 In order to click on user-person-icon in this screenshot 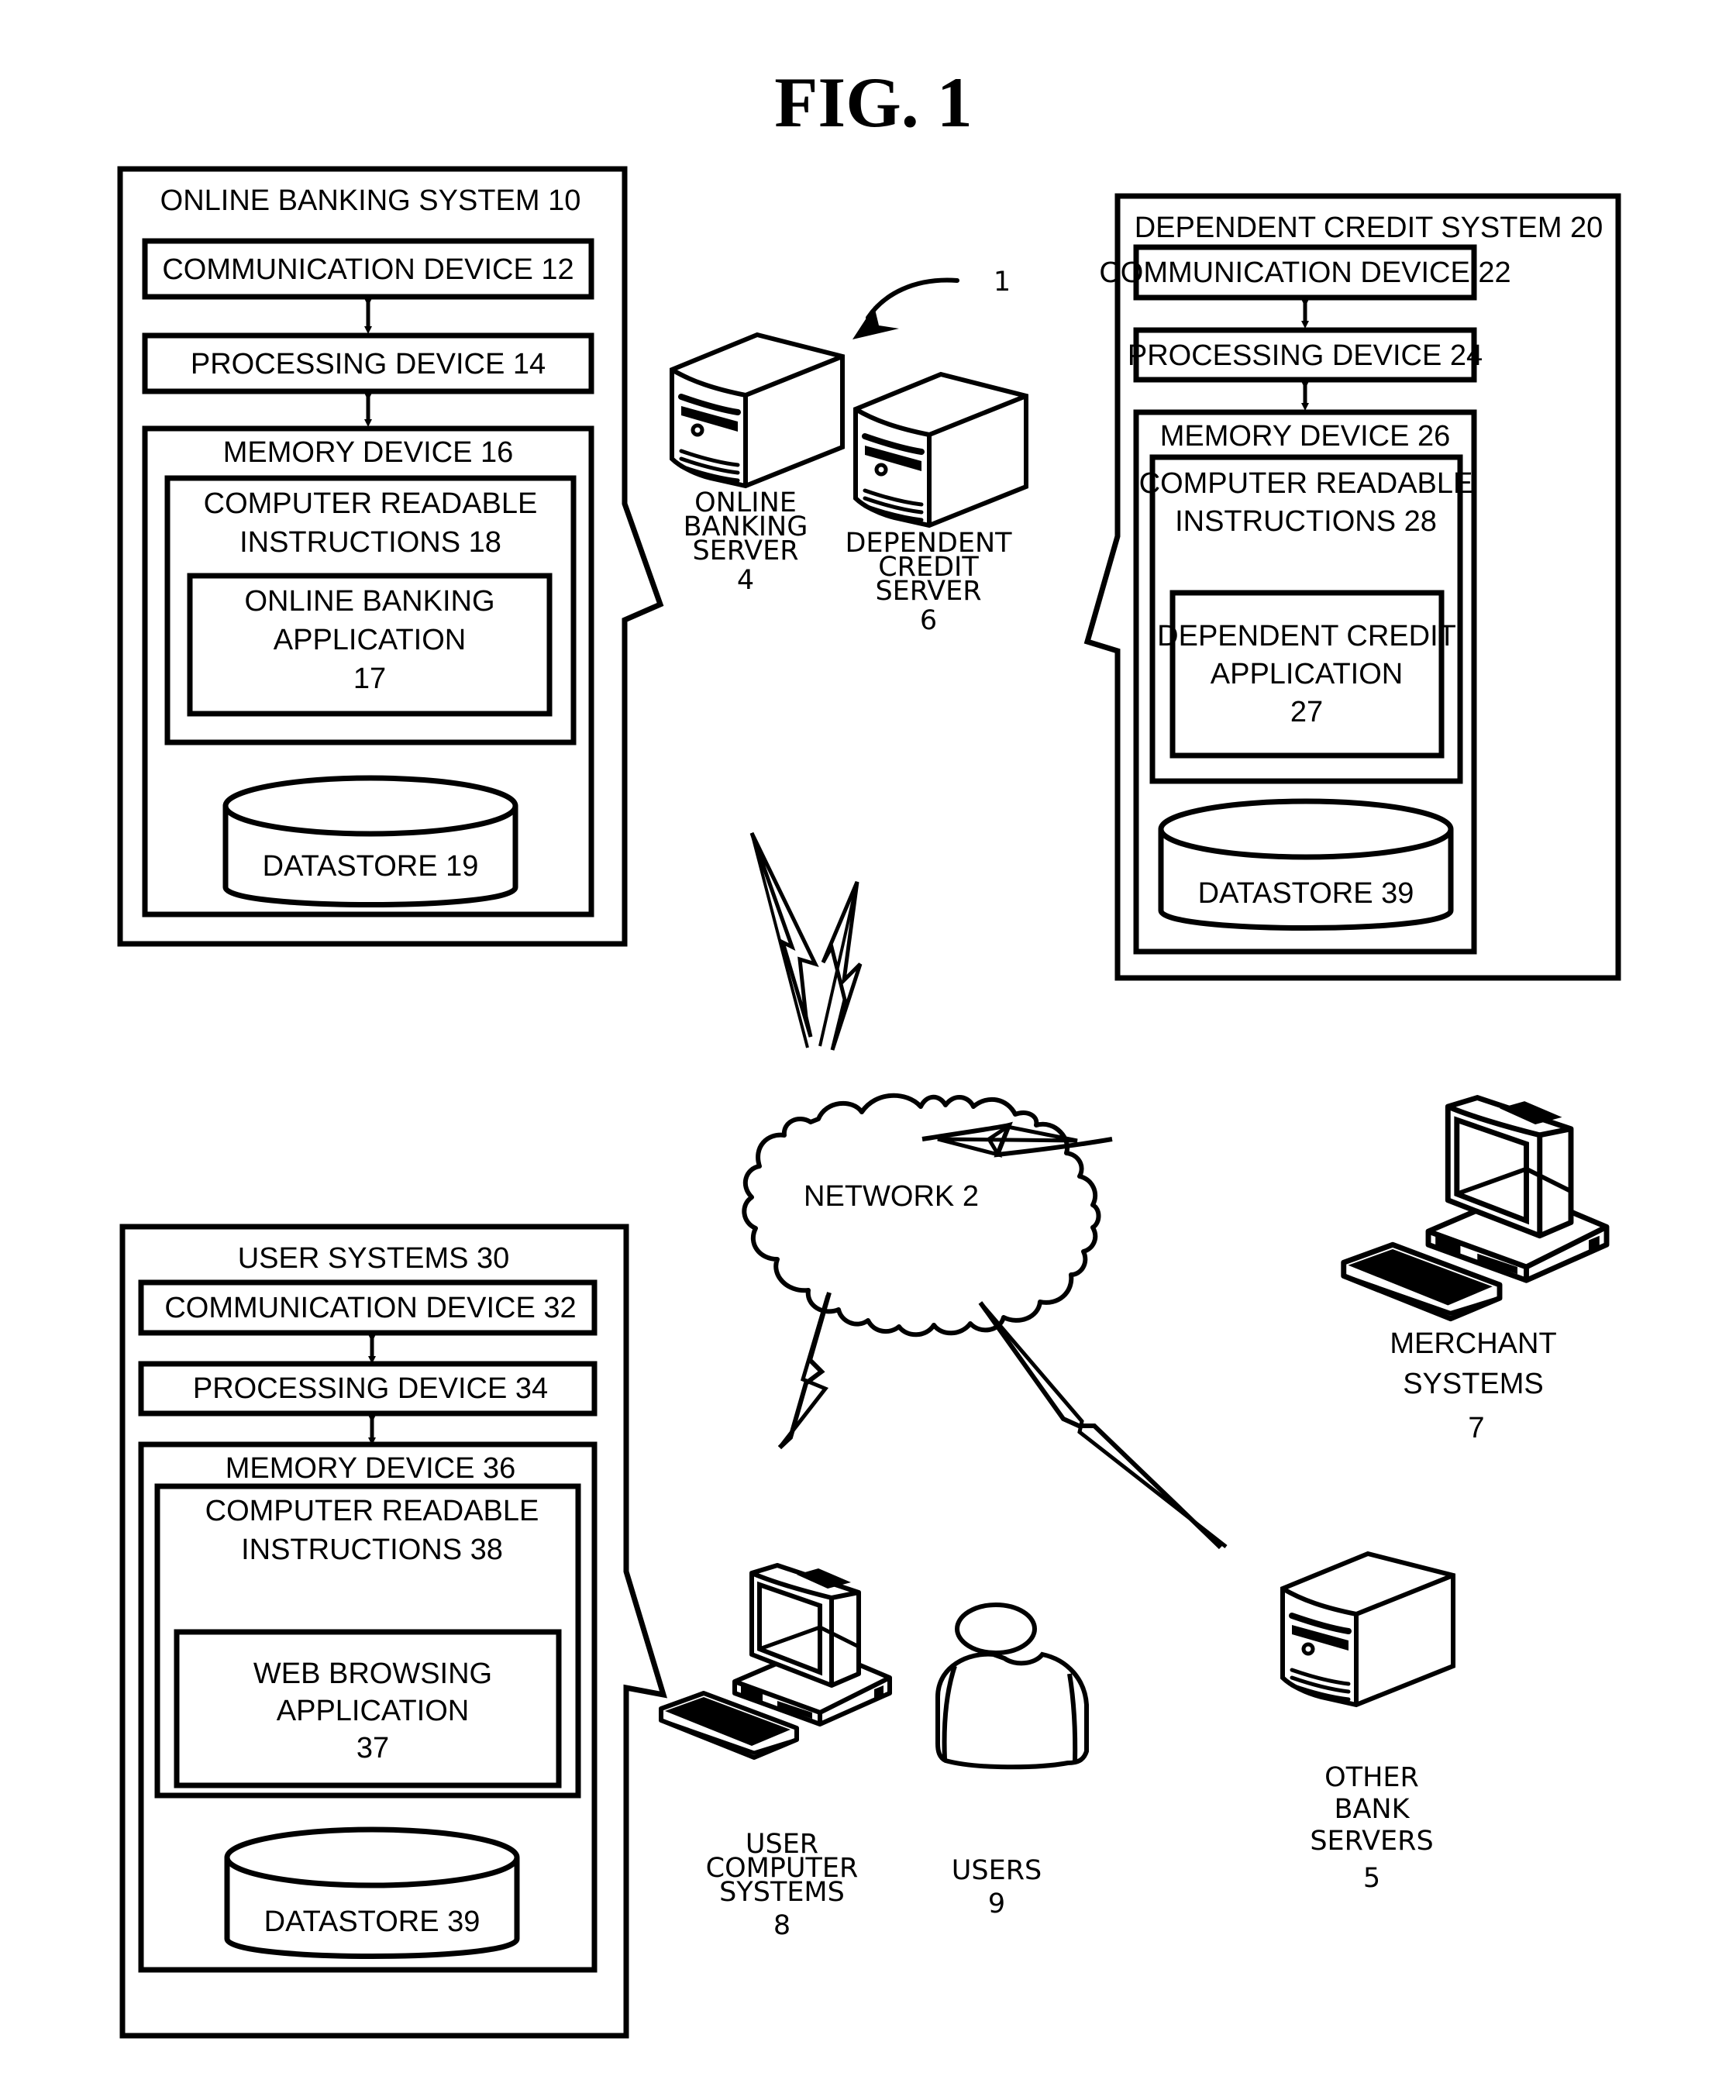, I will do `click(1012, 1687)`.